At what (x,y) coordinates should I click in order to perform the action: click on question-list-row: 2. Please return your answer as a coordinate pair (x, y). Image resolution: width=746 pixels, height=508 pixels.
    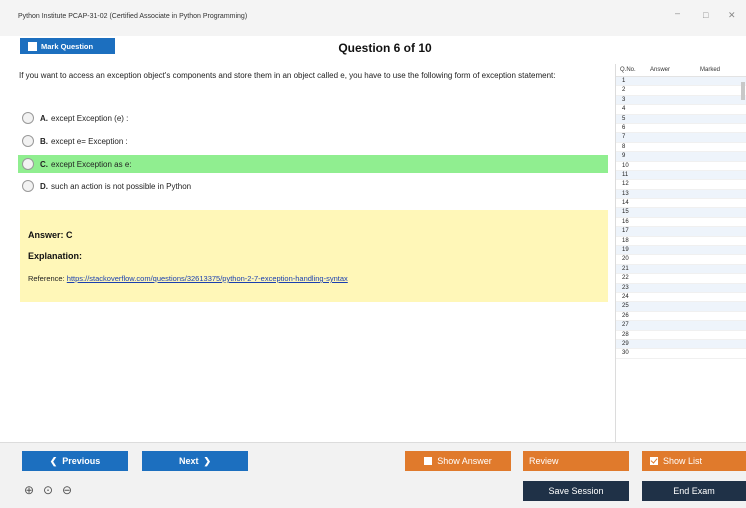
    Looking at the image, I should click on (681, 91).